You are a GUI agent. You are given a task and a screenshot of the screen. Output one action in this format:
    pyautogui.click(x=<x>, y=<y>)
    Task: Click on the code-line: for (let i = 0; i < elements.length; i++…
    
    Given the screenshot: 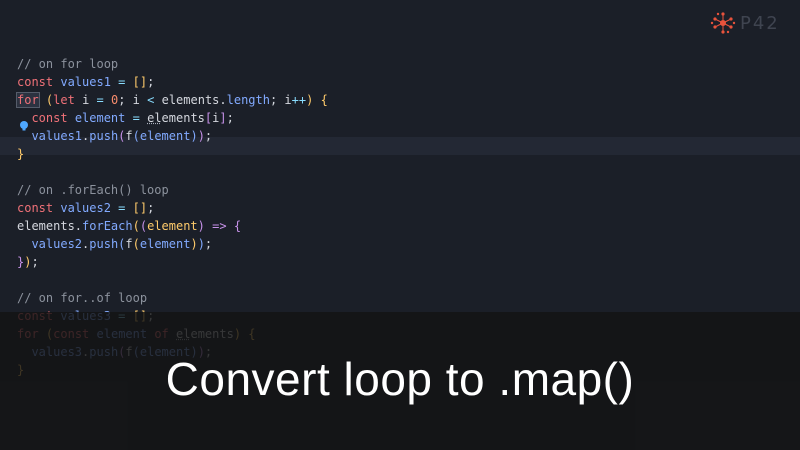 What is the action you would take?
    pyautogui.click(x=172, y=100)
    